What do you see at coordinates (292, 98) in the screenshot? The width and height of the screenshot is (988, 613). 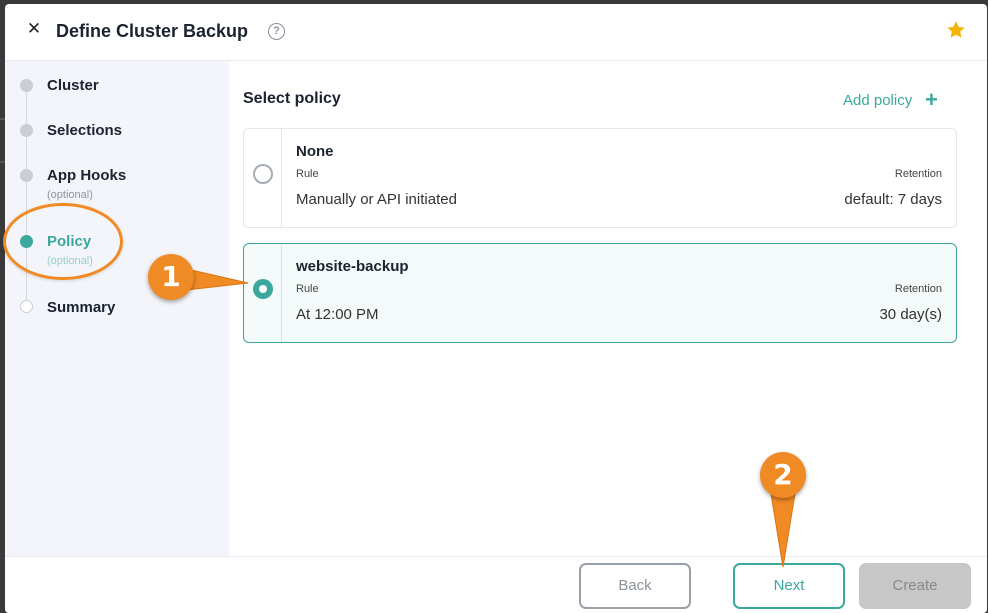 I see `section-title: Select policy` at bounding box center [292, 98].